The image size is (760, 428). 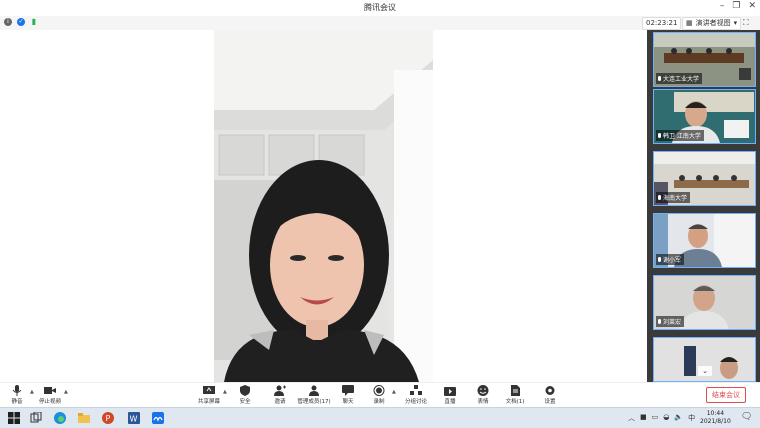 What do you see at coordinates (314, 390) in the screenshot?
I see `members-icon` at bounding box center [314, 390].